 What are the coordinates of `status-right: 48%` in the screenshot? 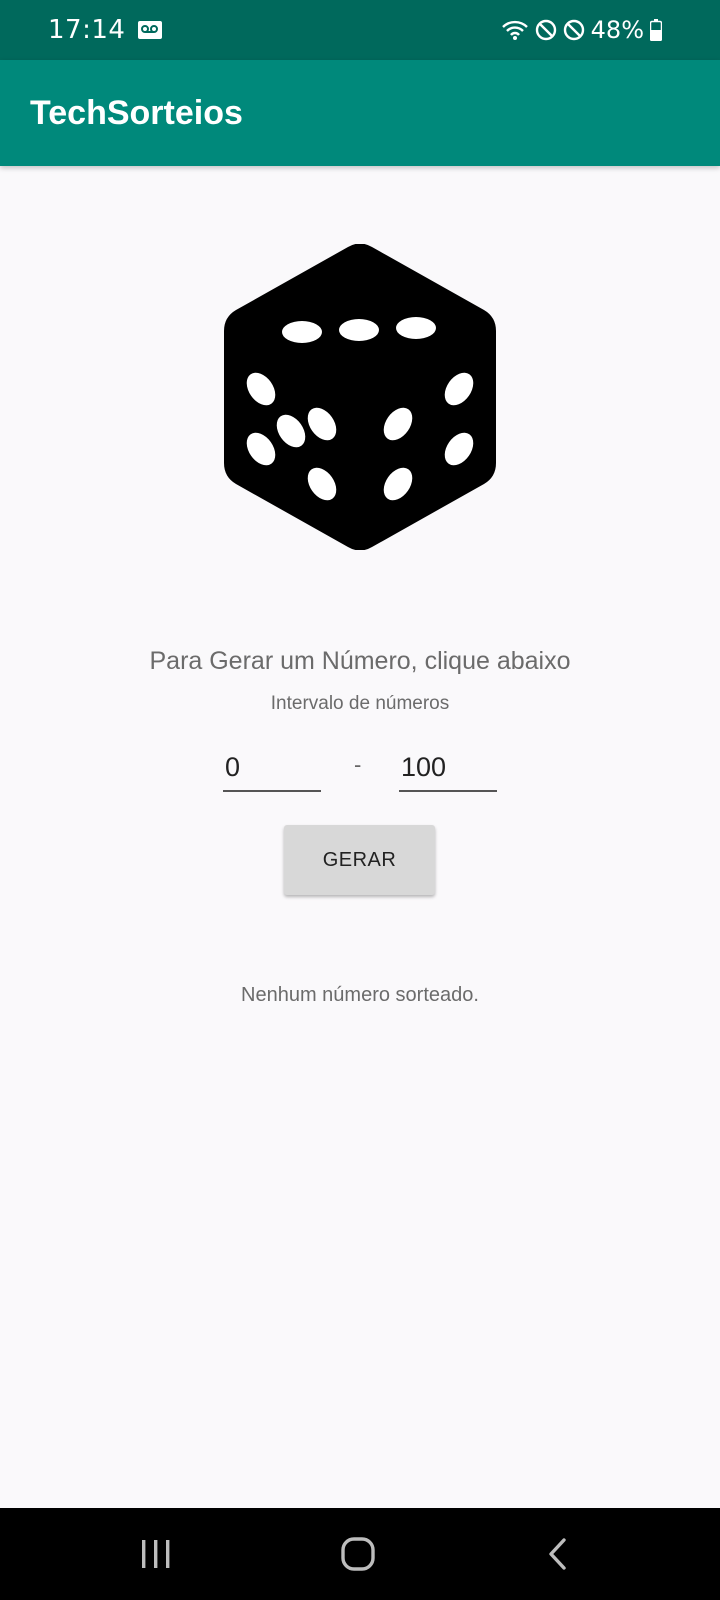 It's located at (578, 30).